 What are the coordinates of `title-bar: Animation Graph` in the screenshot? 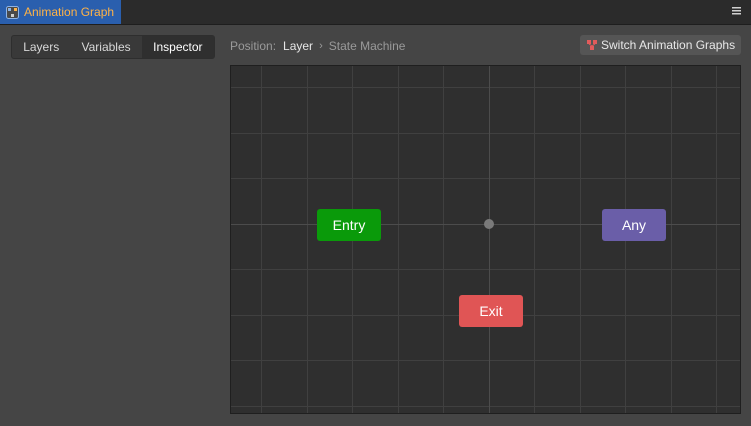 It's located at (375, 12).